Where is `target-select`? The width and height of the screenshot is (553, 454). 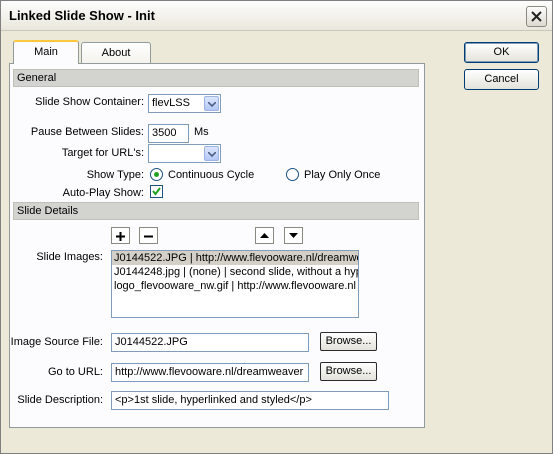 target-select is located at coordinates (184, 153).